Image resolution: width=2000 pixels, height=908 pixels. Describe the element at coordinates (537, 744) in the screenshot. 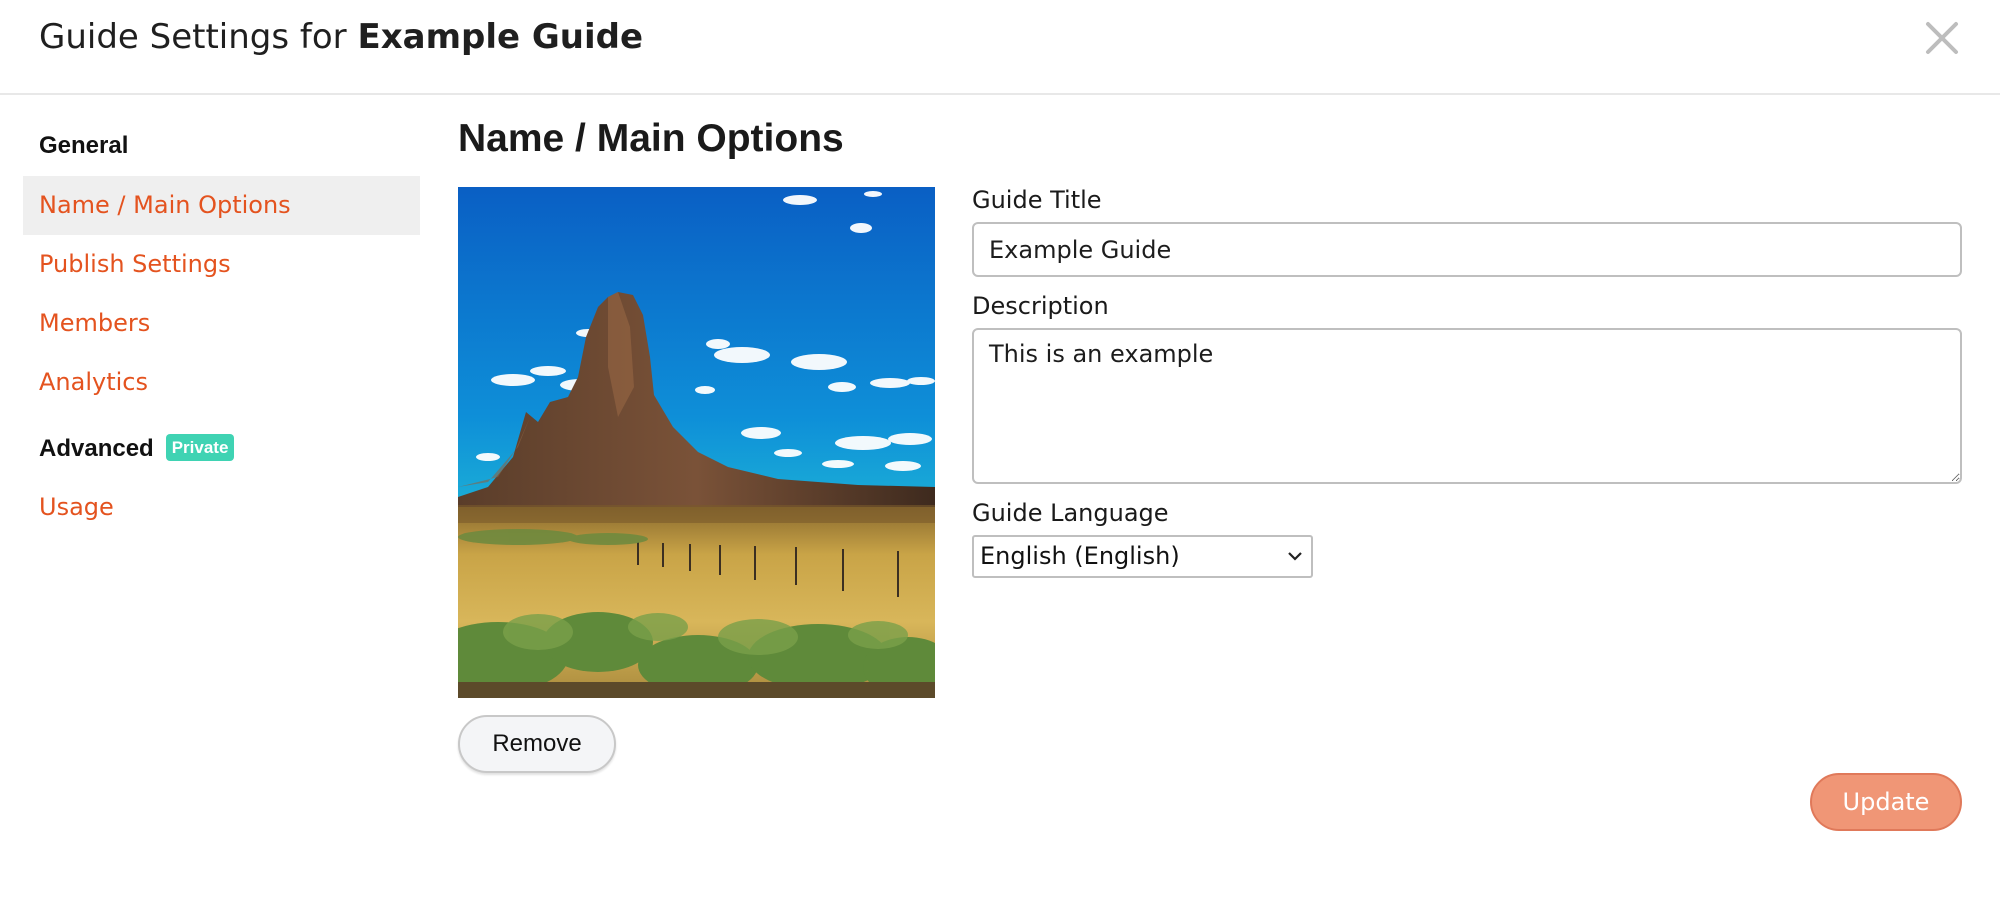

I see `remove-image-button: Remove` at that location.